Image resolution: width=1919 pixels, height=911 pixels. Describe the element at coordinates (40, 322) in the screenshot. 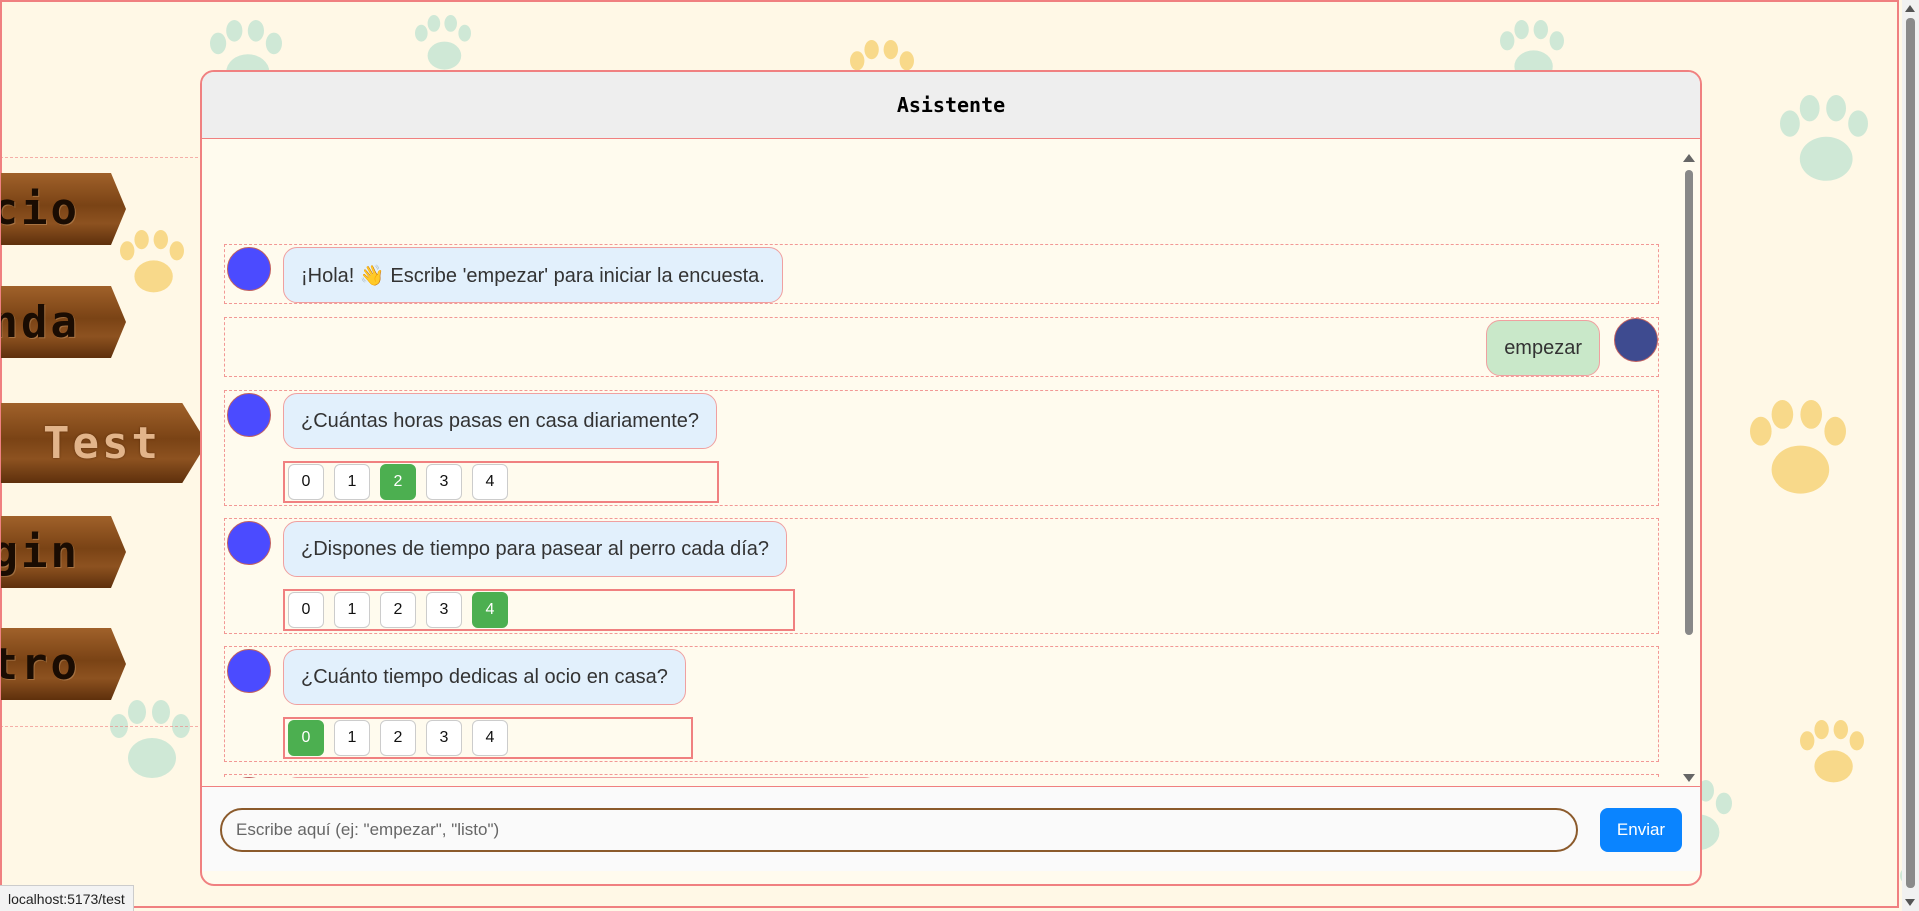

I see `nav-sign-label: enda` at that location.